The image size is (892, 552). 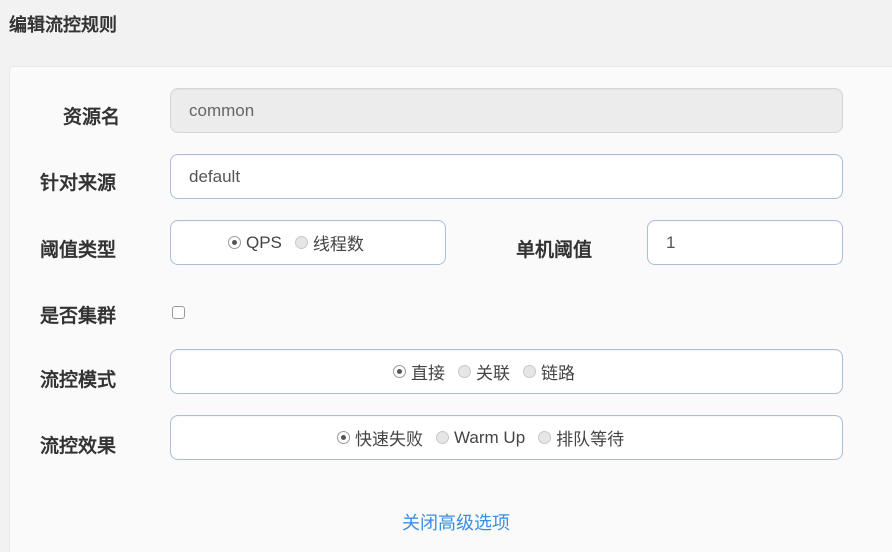 What do you see at coordinates (745, 242) in the screenshot?
I see `count-input: 1` at bounding box center [745, 242].